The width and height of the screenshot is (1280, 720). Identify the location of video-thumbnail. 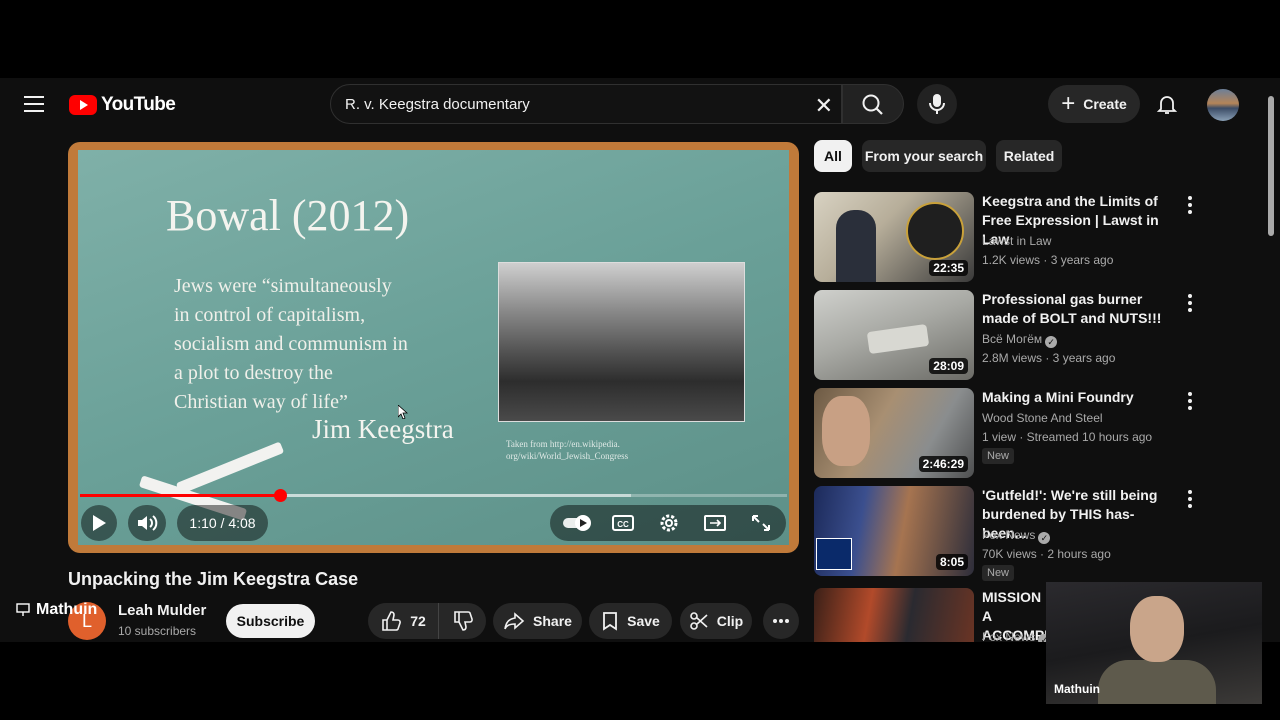
(894, 615).